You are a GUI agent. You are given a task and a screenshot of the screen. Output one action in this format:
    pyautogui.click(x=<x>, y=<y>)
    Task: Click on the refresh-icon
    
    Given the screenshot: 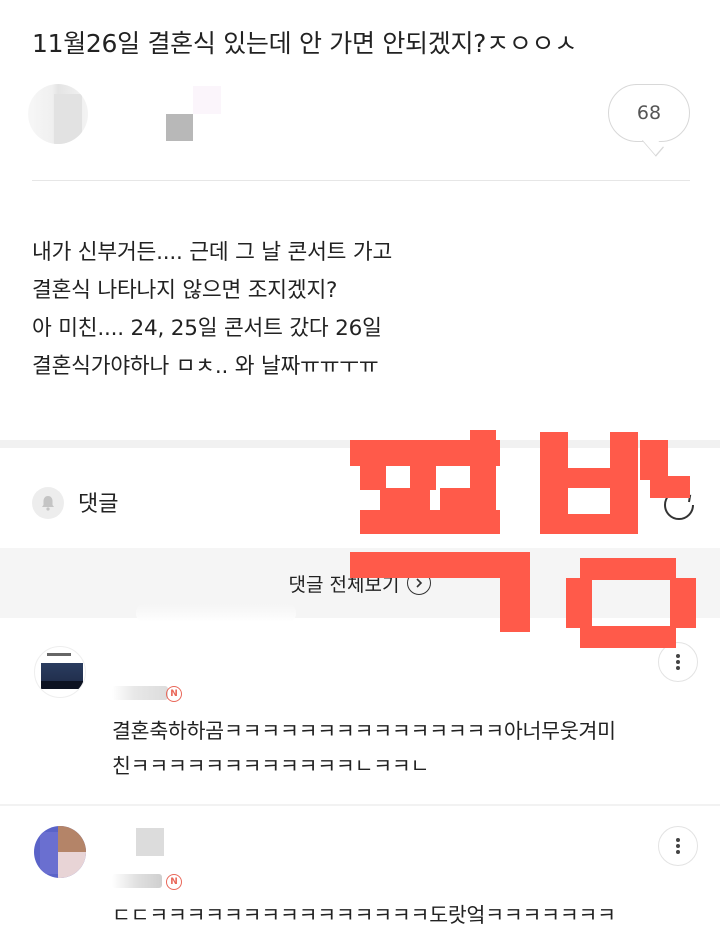 What is the action you would take?
    pyautogui.click(x=679, y=505)
    